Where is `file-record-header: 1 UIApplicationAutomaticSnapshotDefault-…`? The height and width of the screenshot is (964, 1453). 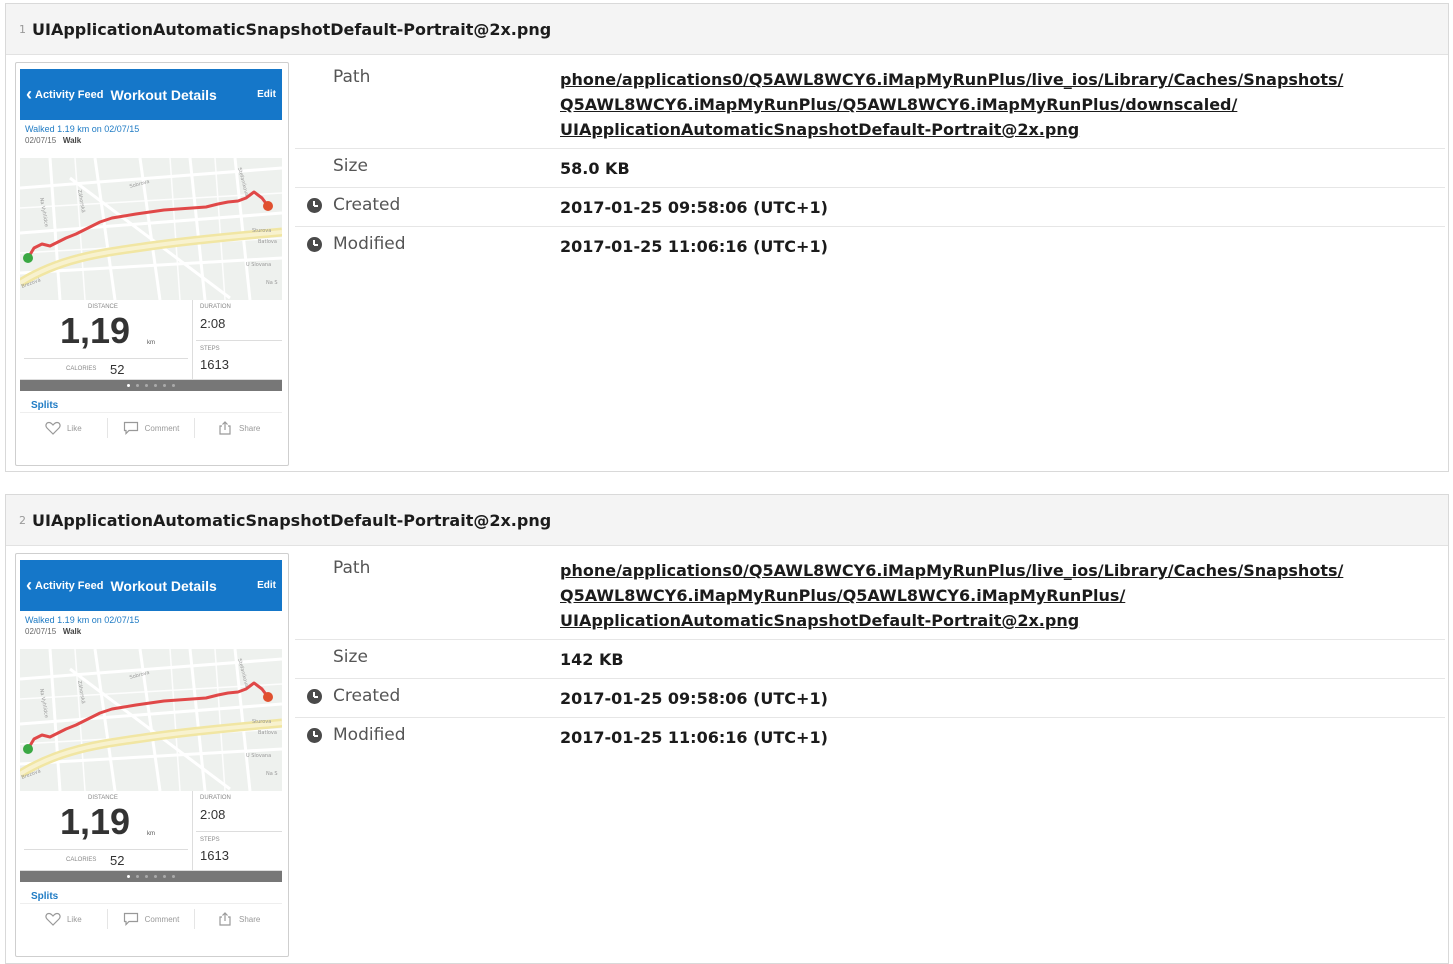
file-record-header: 1 UIApplicationAutomaticSnapshotDefault-… is located at coordinates (727, 29).